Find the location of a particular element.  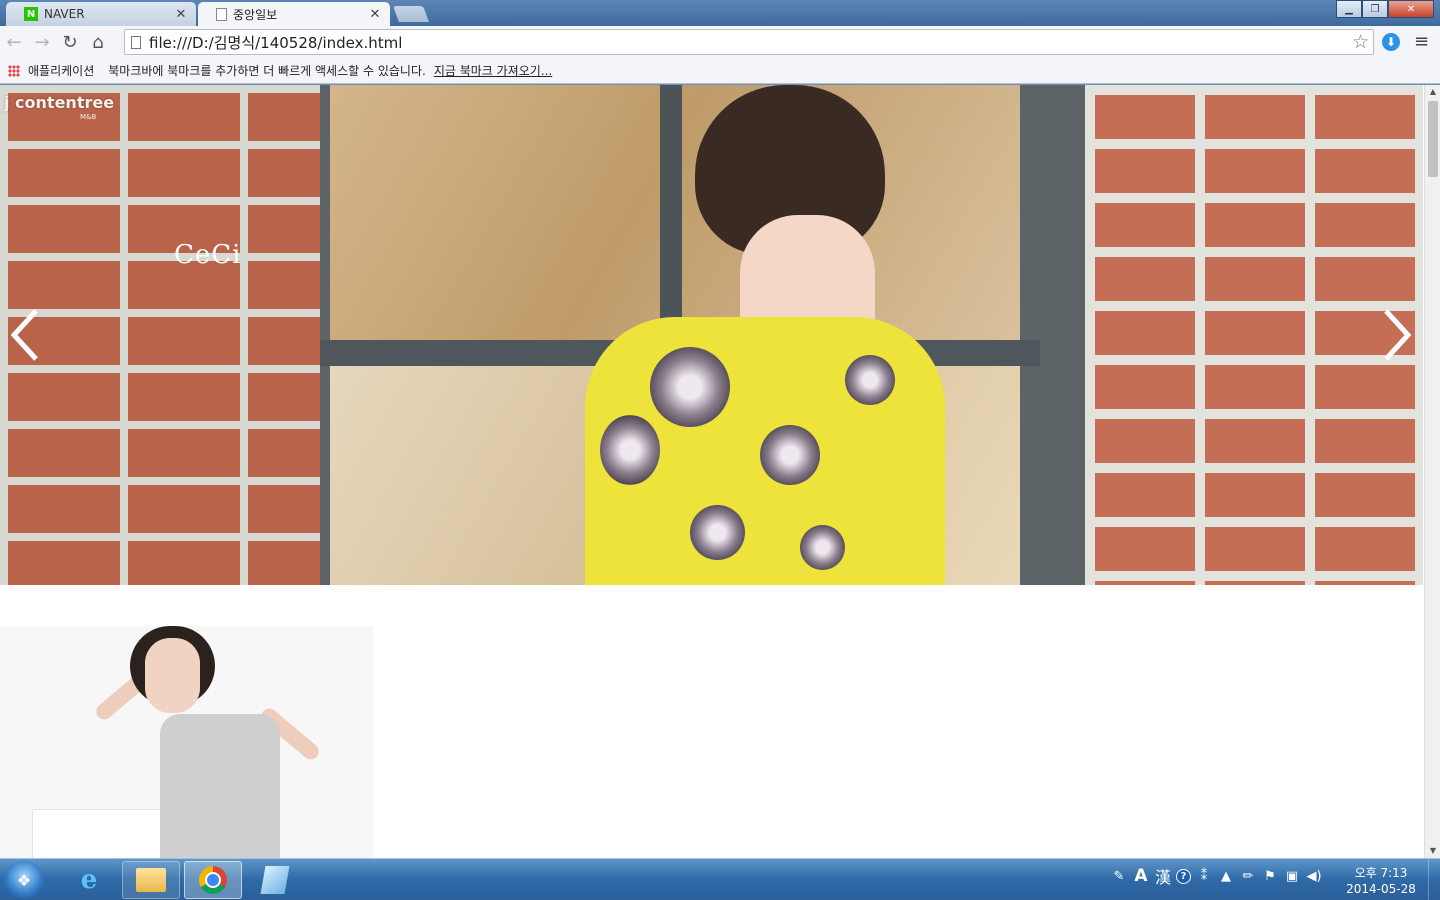

scroll-up-arrow-icon: ▲ is located at coordinates (1432, 92).